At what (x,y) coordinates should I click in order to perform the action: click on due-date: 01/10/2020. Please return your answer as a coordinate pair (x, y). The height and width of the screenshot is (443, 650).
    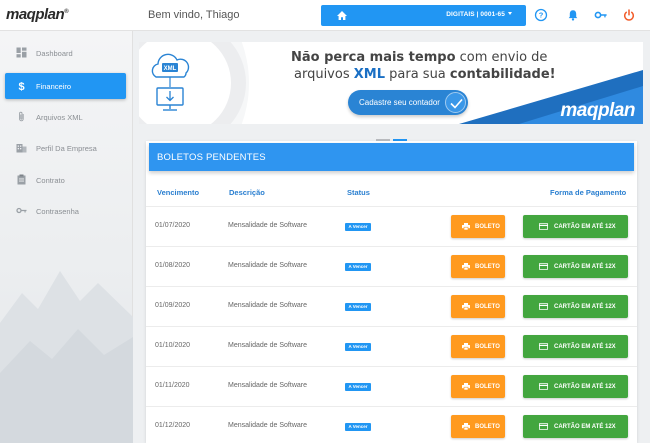
    Looking at the image, I should click on (173, 345).